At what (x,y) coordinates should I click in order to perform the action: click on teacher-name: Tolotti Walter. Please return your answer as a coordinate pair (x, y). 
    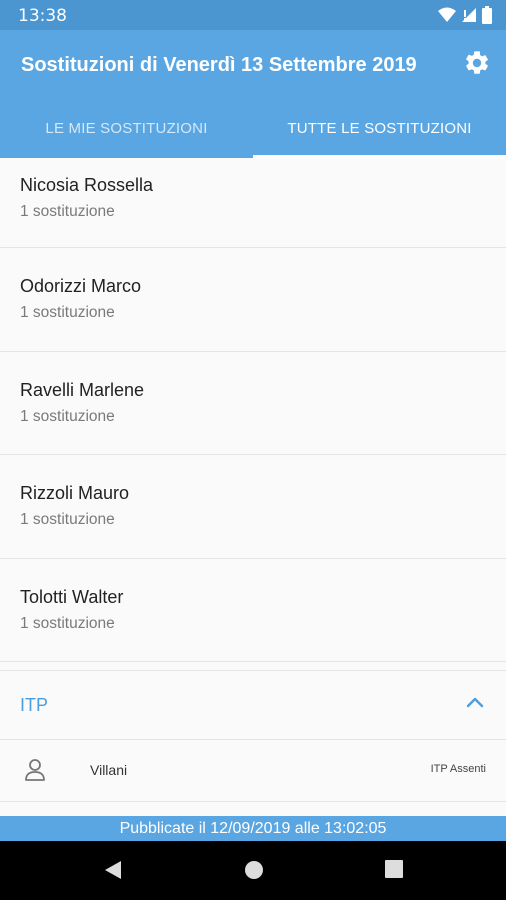
    Looking at the image, I should click on (72, 596).